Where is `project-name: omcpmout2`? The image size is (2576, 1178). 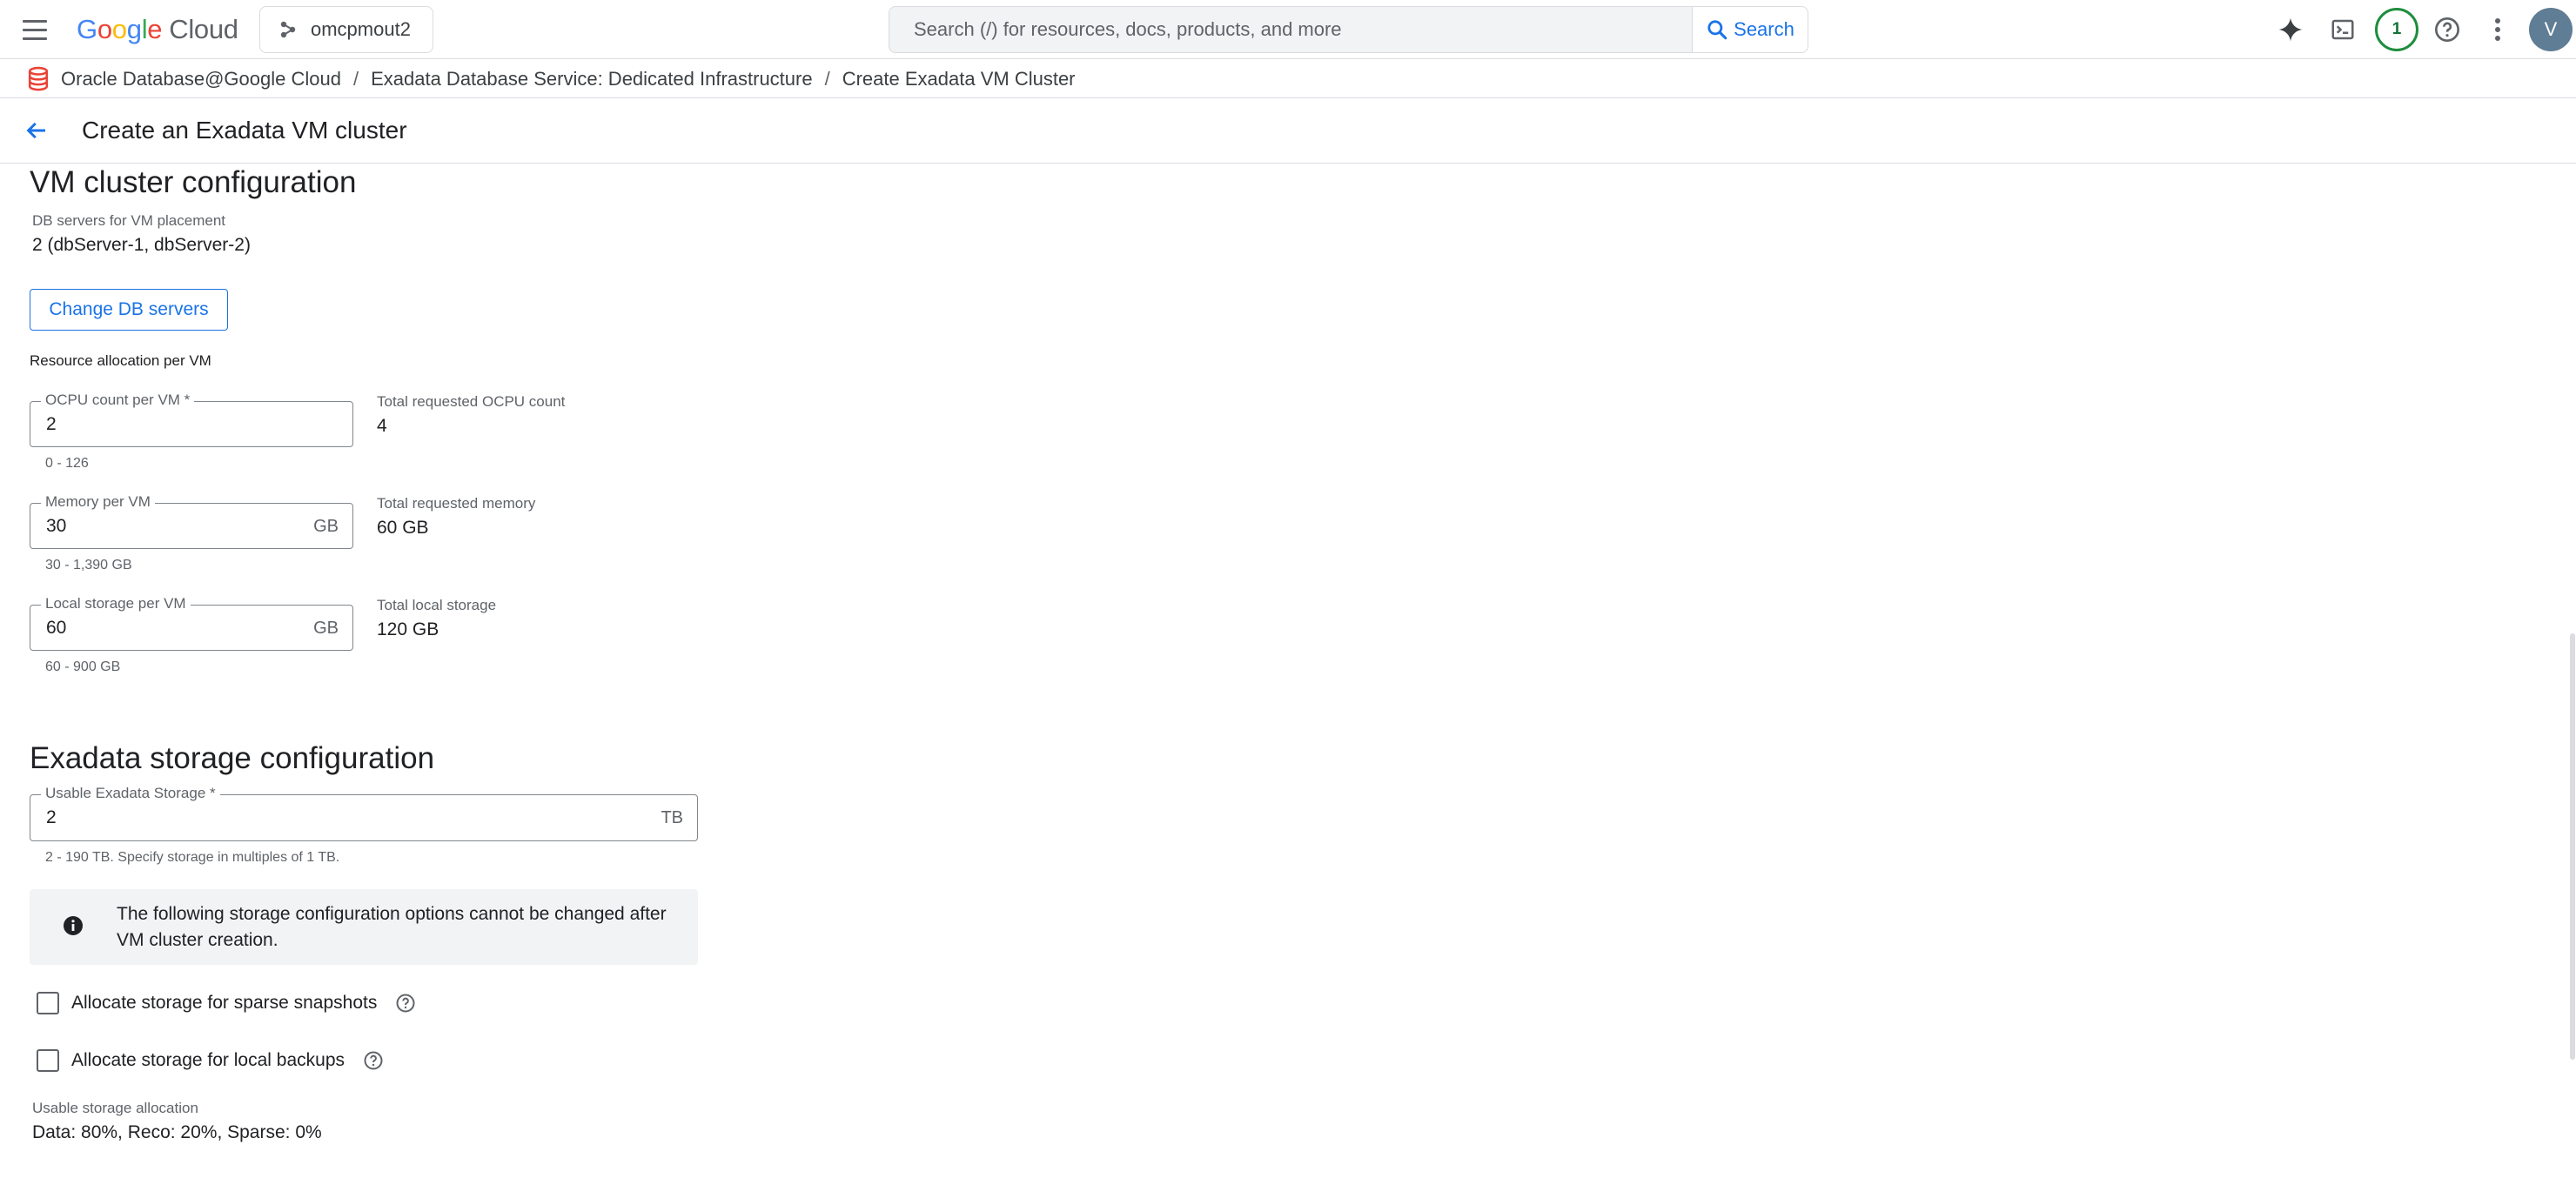
project-name: omcpmout2 is located at coordinates (361, 29).